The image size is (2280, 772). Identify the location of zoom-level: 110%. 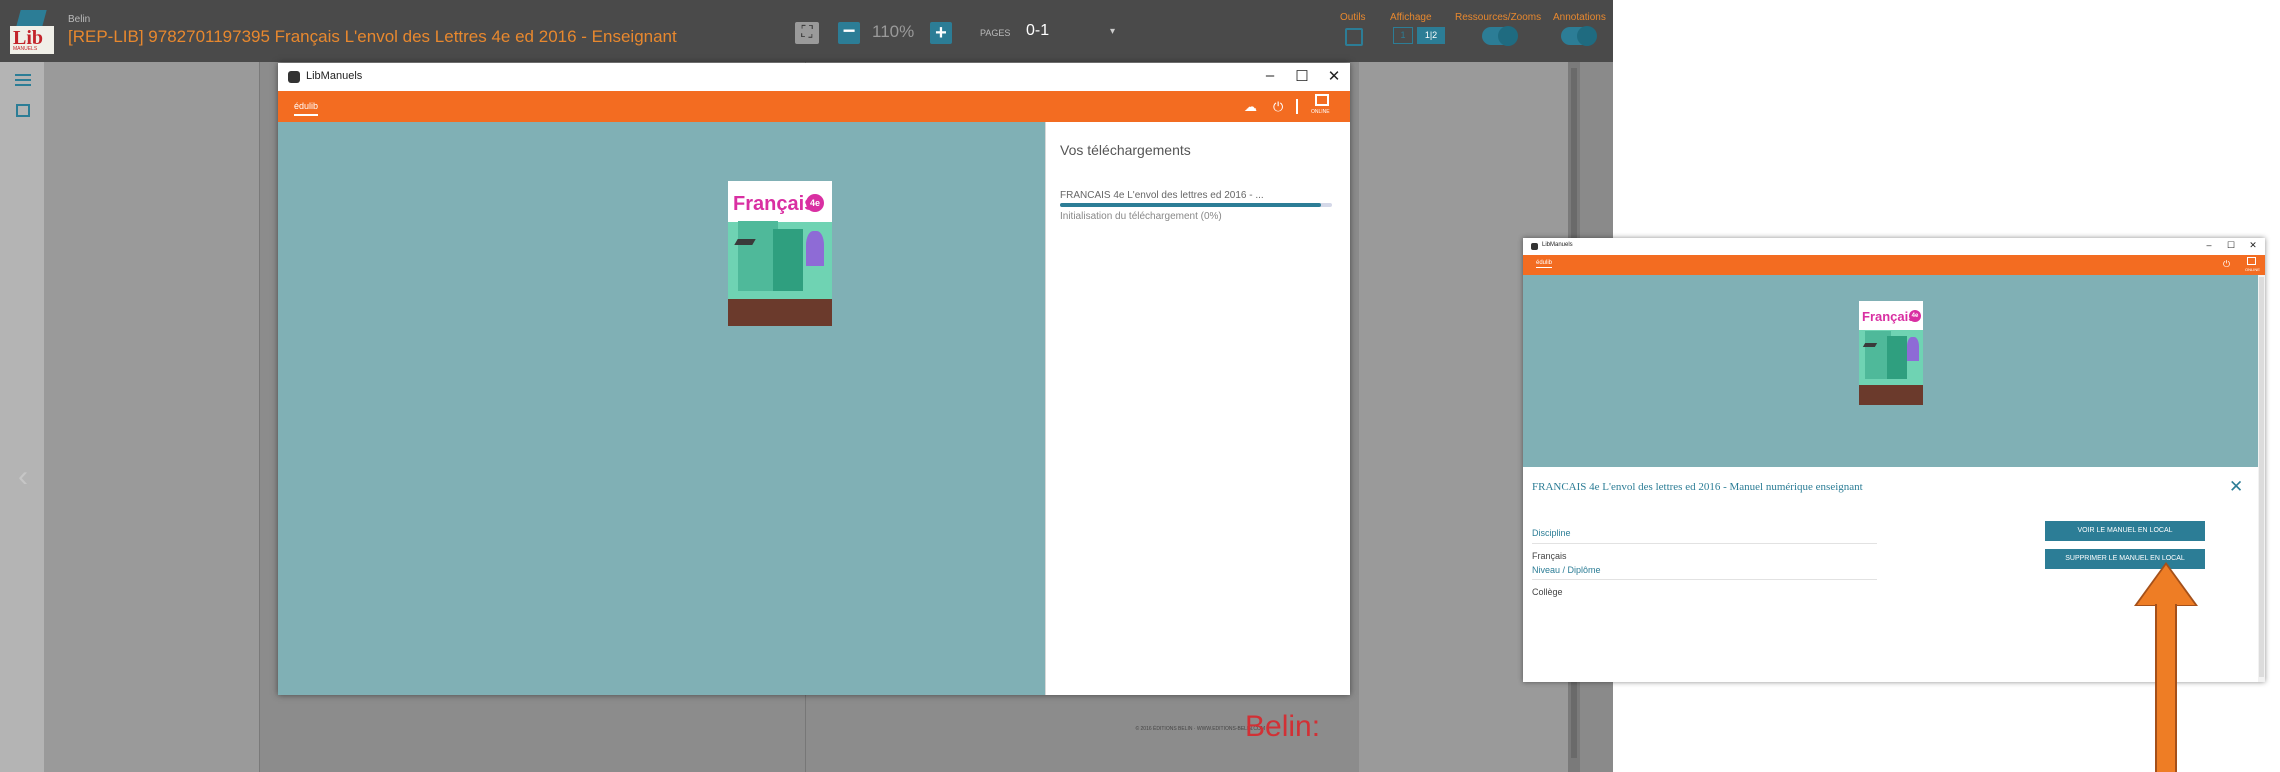
(893, 31).